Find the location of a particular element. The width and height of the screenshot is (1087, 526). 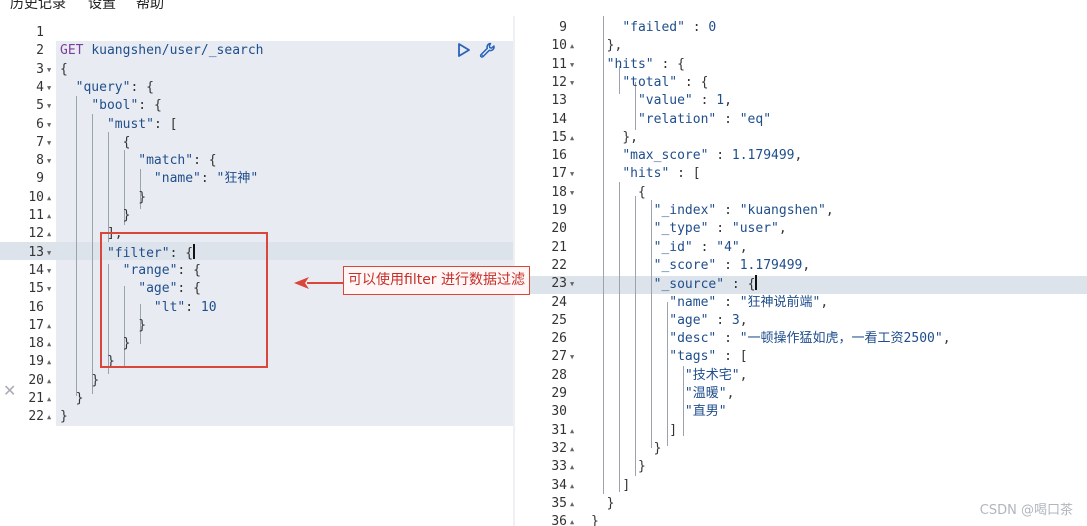

line-number: 16 is located at coordinates (559, 156).